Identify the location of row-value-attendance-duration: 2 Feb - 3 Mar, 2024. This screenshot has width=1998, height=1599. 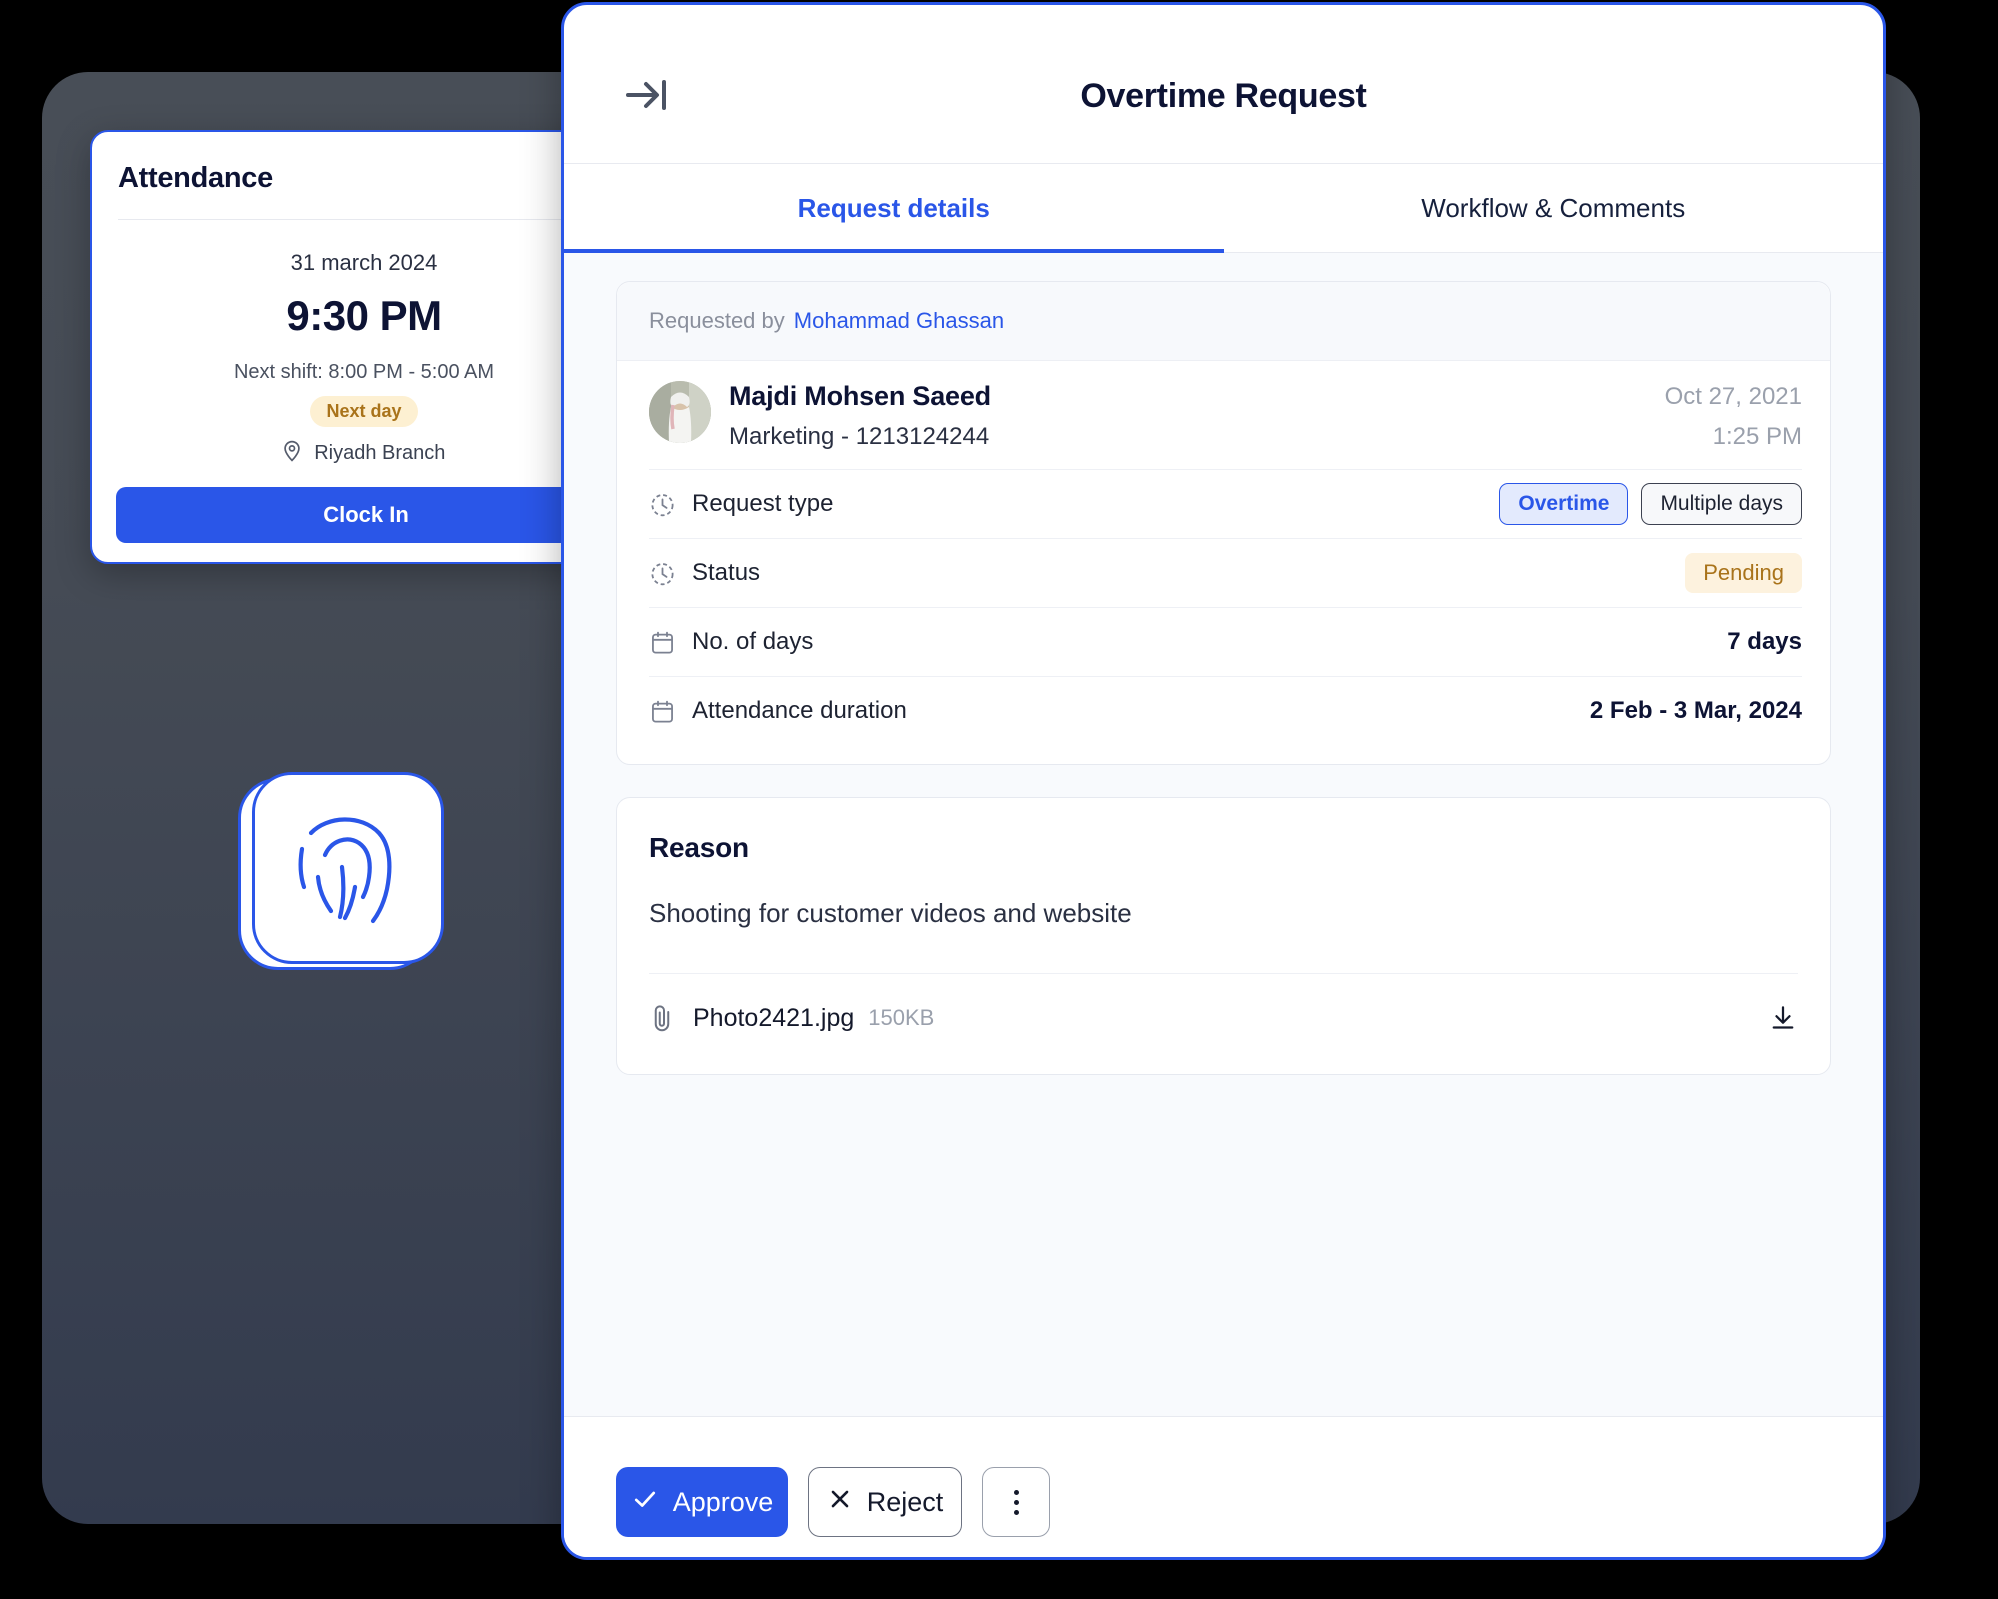
(1695, 710).